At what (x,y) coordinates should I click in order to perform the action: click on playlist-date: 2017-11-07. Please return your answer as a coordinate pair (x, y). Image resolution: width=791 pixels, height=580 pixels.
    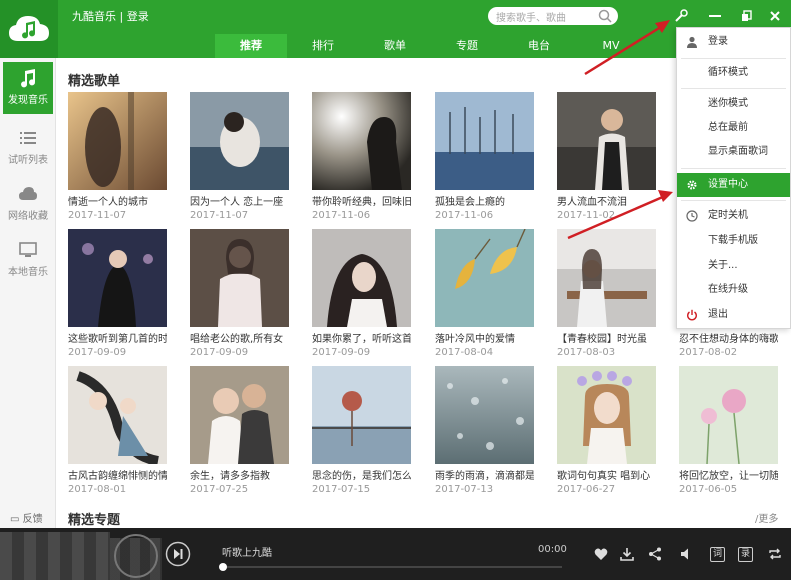
    Looking at the image, I should click on (97, 215).